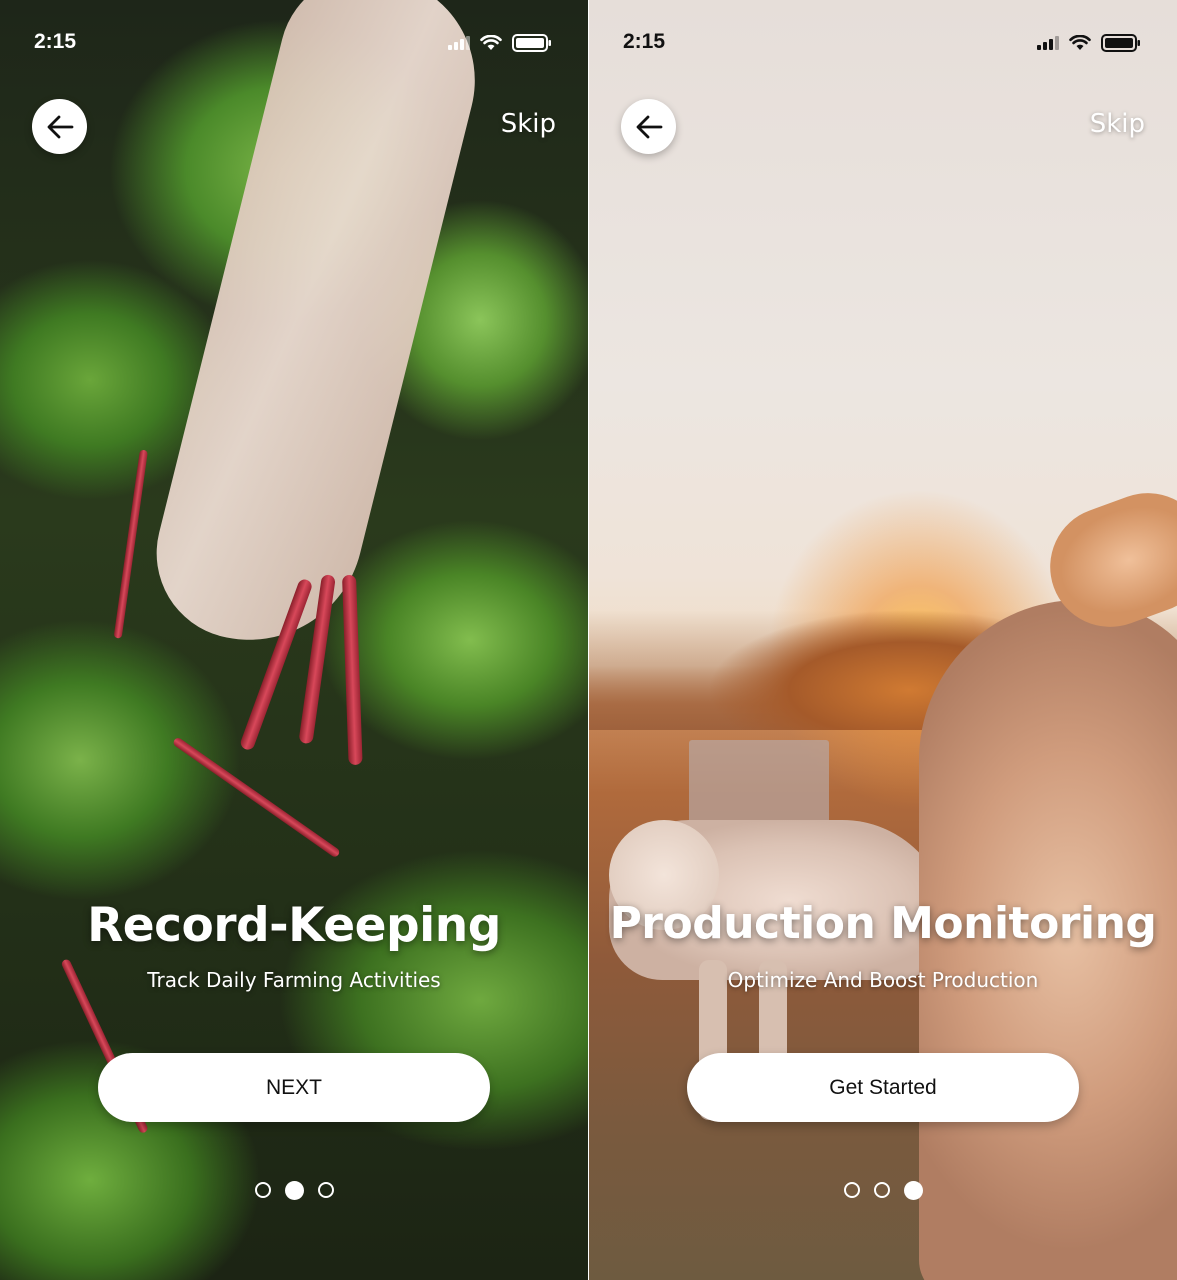 This screenshot has height=1280, width=1177. What do you see at coordinates (883, 980) in the screenshot?
I see `onboarding-subtitle: Optimize And Boost Production` at bounding box center [883, 980].